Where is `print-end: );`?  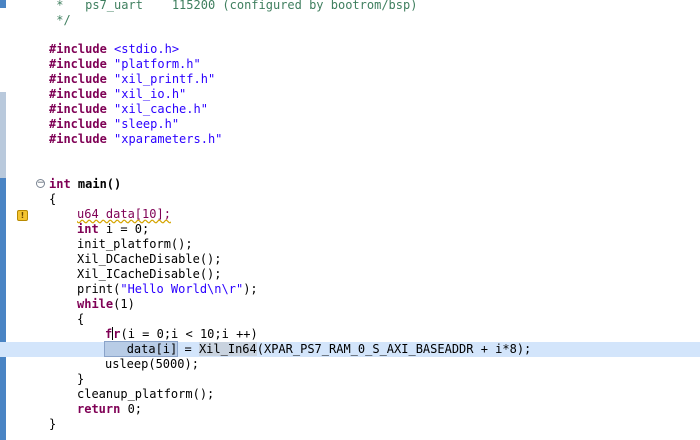 print-end: ); is located at coordinates (250, 289).